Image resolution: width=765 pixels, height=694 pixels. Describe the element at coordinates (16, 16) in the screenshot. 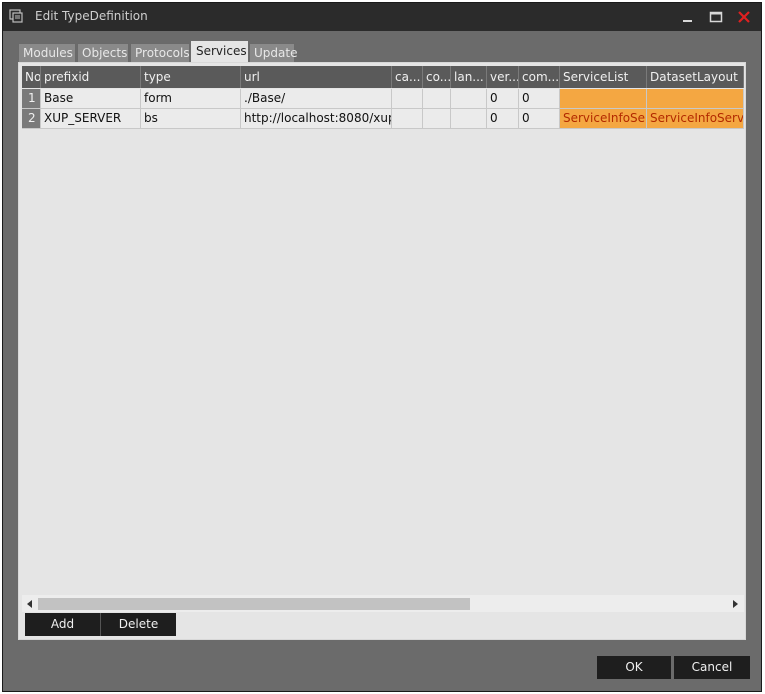

I see `window-icon` at that location.